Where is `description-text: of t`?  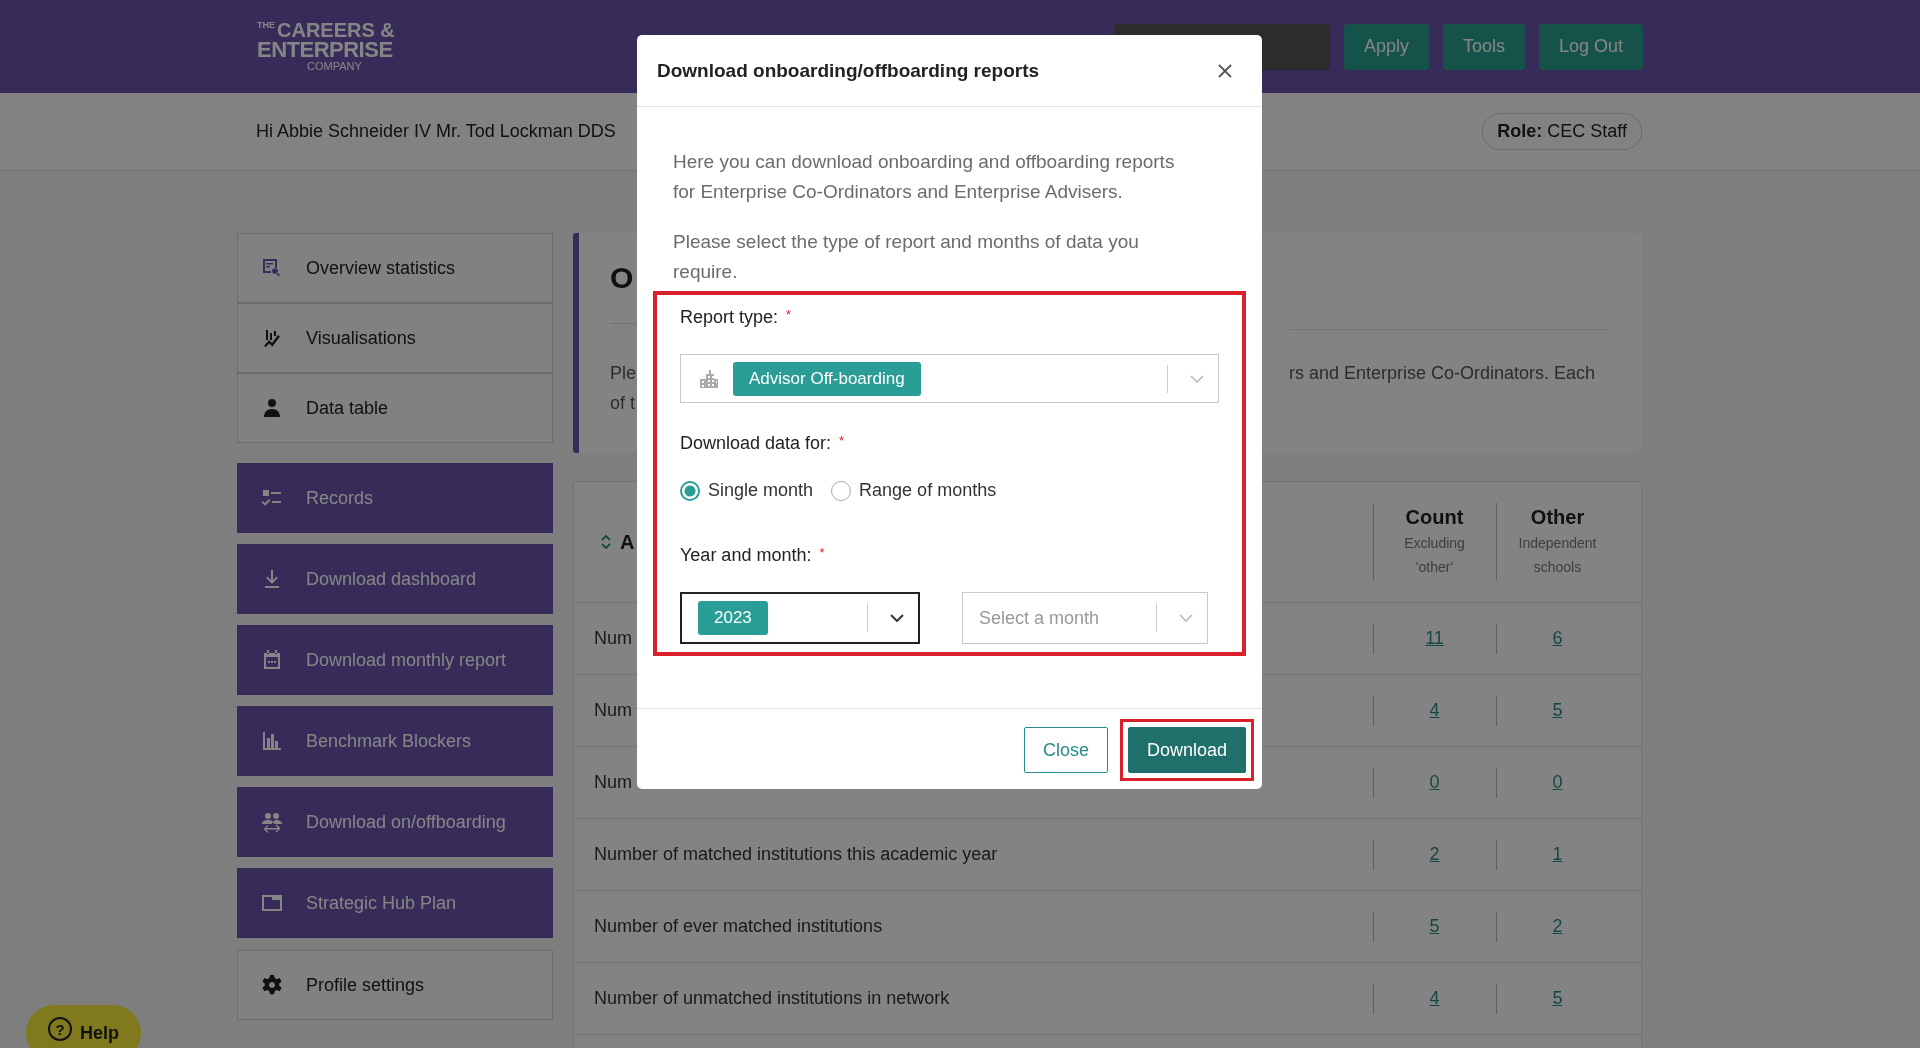 description-text: of t is located at coordinates (622, 403).